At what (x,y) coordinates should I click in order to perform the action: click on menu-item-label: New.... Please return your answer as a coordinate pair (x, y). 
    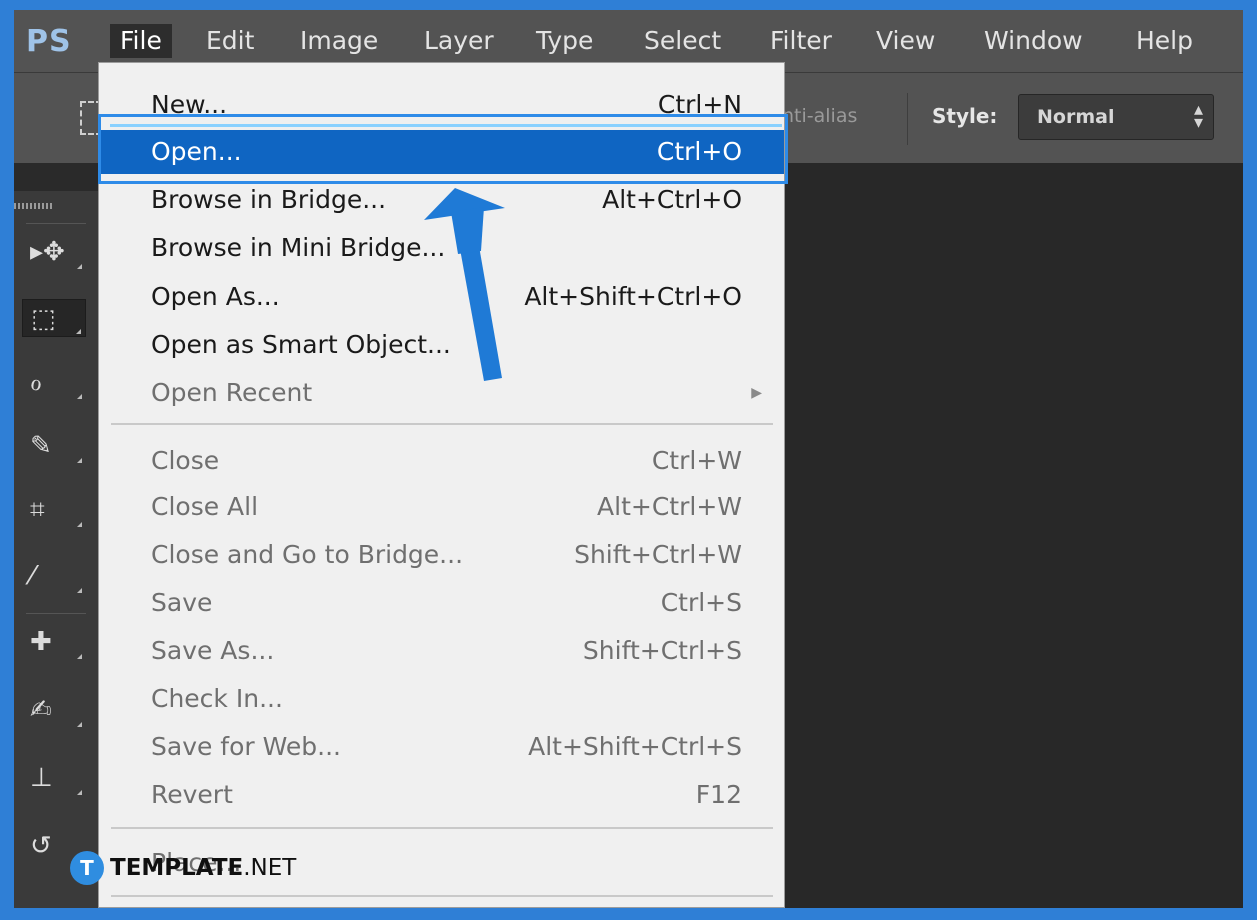
    Looking at the image, I should click on (189, 104).